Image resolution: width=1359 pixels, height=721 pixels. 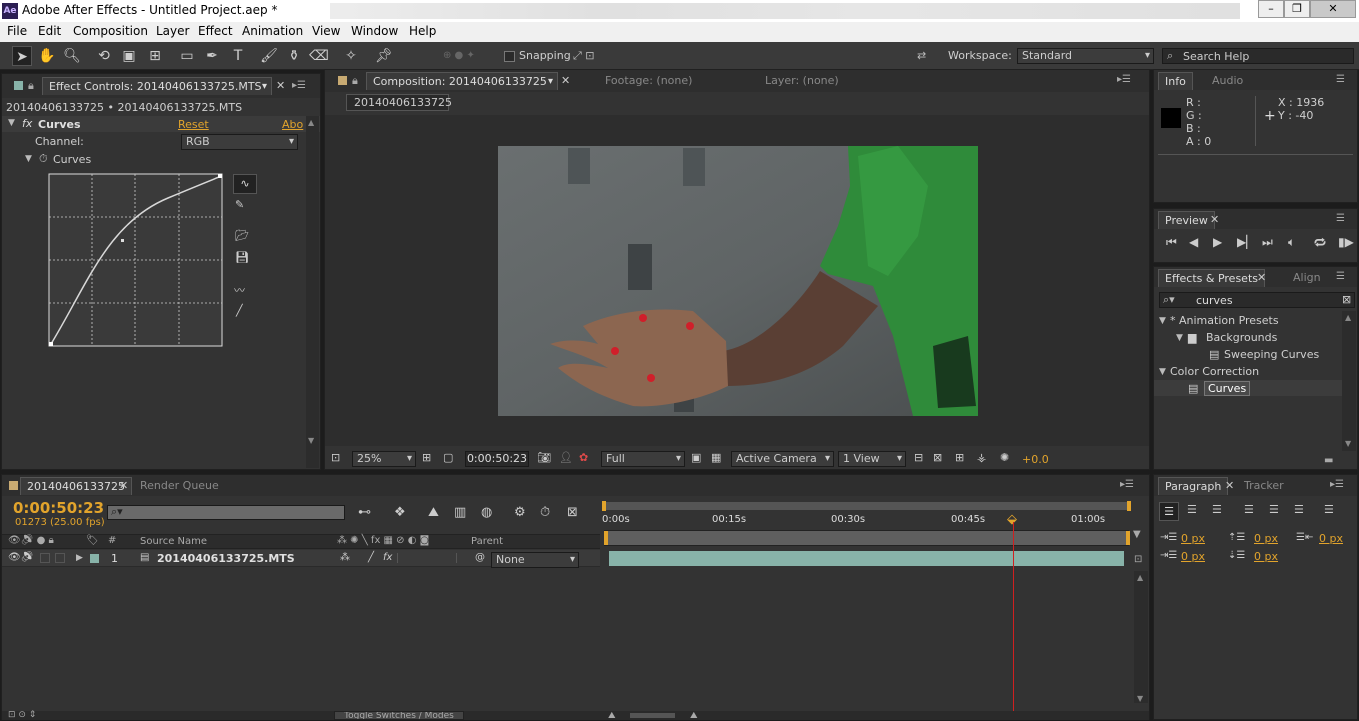 I want to click on tab-preview: Preview, so click(x=1186, y=220).